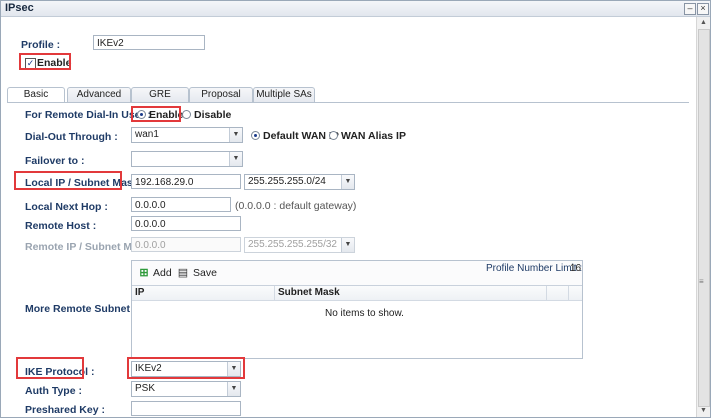 The height and width of the screenshot is (418, 711). I want to click on auth-type-label: Auth Type :, so click(53, 391).